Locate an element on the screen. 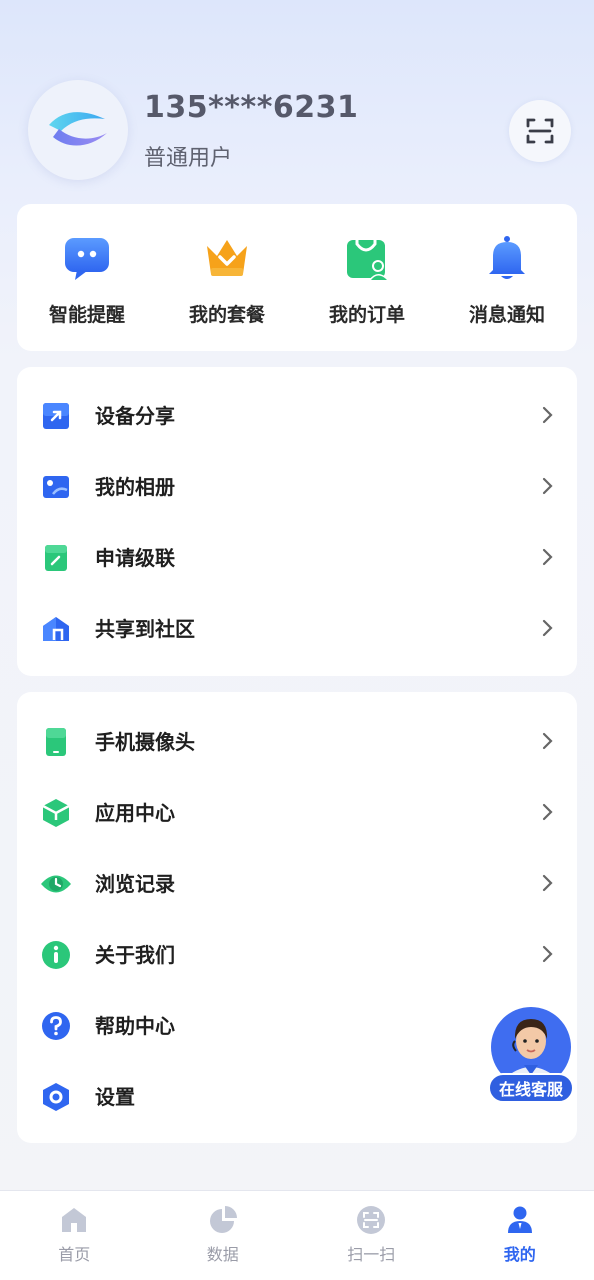  chat-bubble-icon is located at coordinates (87, 259).